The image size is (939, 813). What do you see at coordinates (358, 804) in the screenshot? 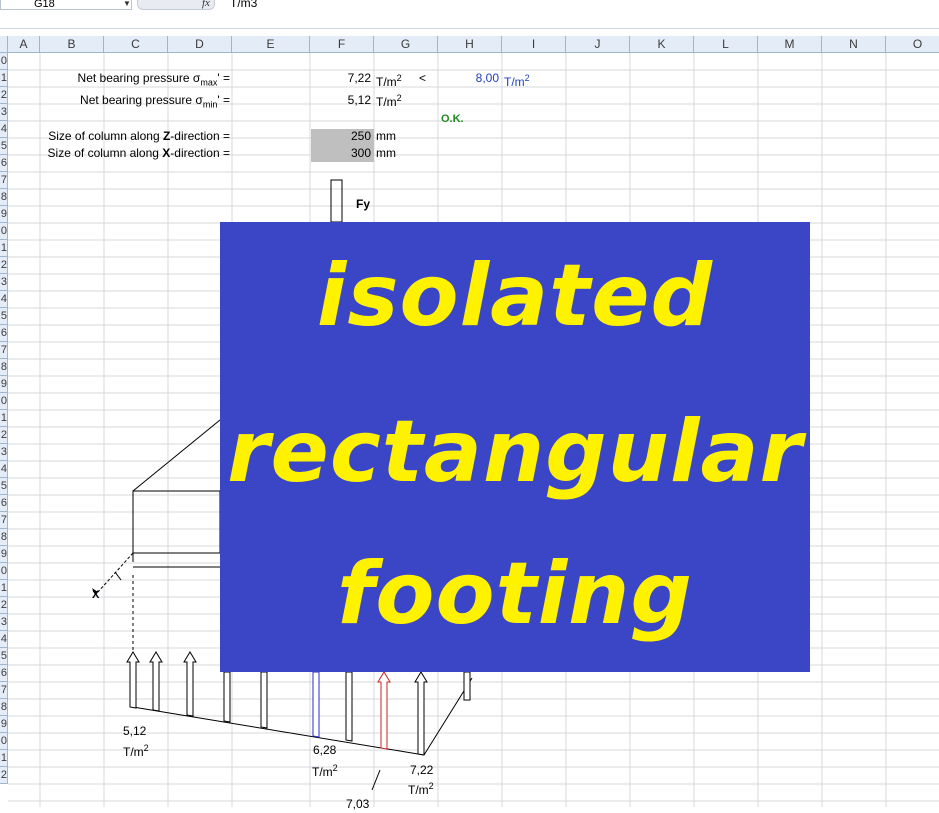
I see `pressure-bottom-value: 7,03` at bounding box center [358, 804].